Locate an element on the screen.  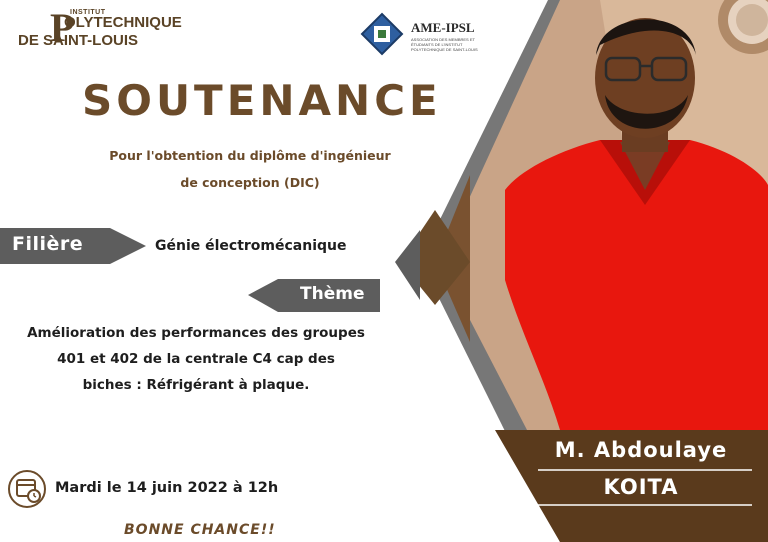
theme-line-2: 401 et 402 de la centrale C4 cap des is located at coordinates (196, 359).